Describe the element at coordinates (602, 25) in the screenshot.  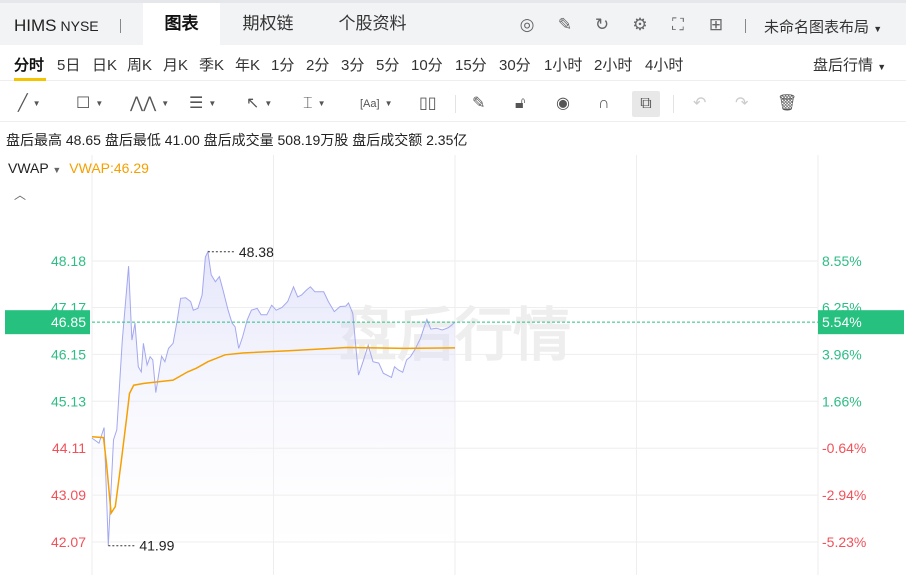
I see `refresh-icon: ↻` at that location.